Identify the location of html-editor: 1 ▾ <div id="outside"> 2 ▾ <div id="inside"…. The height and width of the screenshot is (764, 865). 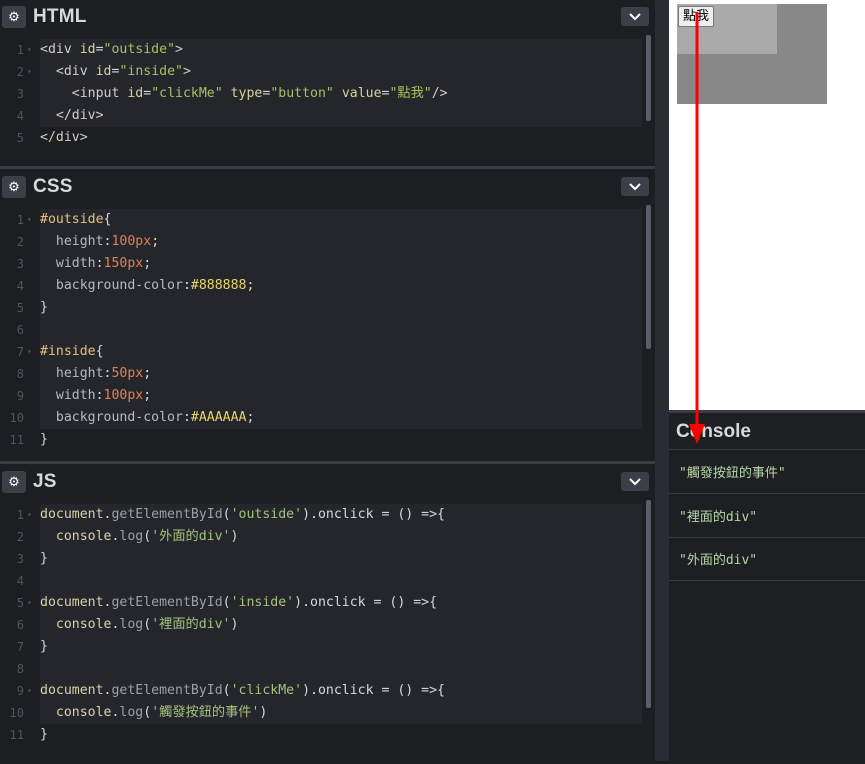
(327, 94).